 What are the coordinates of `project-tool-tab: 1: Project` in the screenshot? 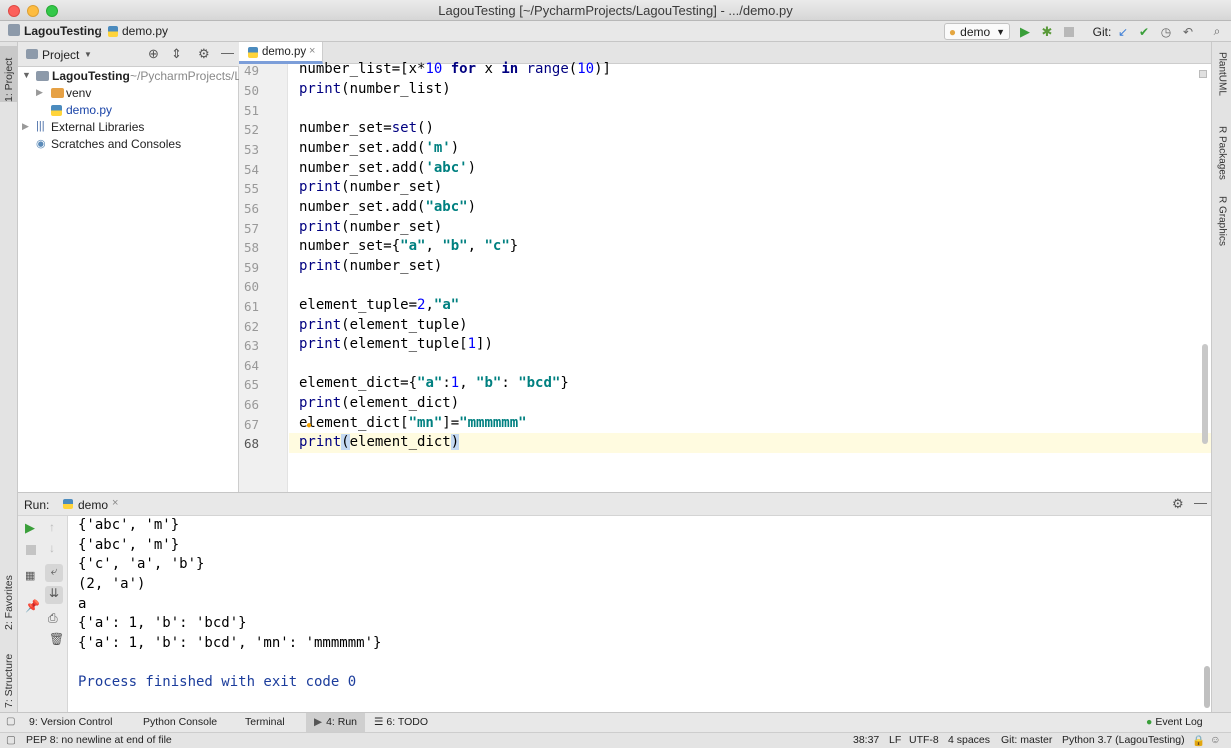 It's located at (8, 74).